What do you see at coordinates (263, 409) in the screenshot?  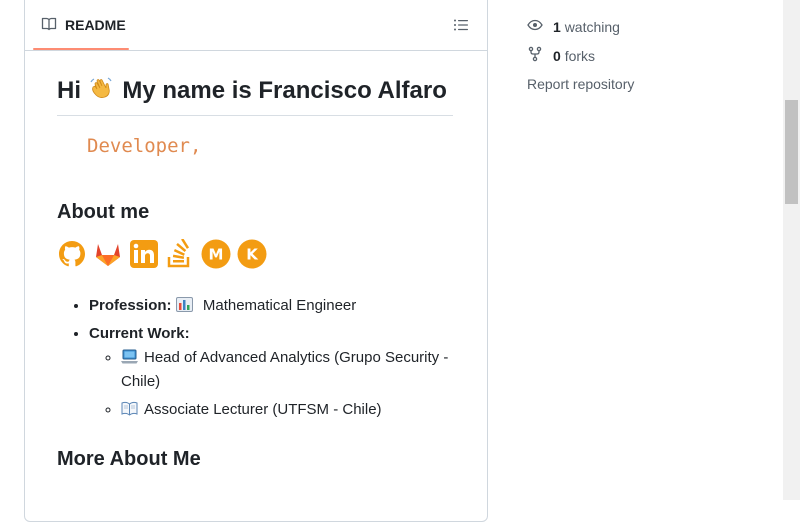 I see `work-item-text: Associate Lecturer (UTFSM - Chile)` at bounding box center [263, 409].